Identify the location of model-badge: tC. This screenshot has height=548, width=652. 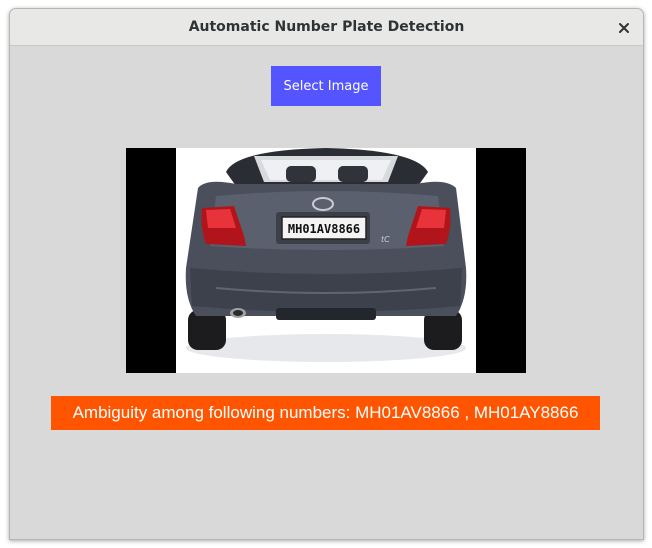
(385, 239).